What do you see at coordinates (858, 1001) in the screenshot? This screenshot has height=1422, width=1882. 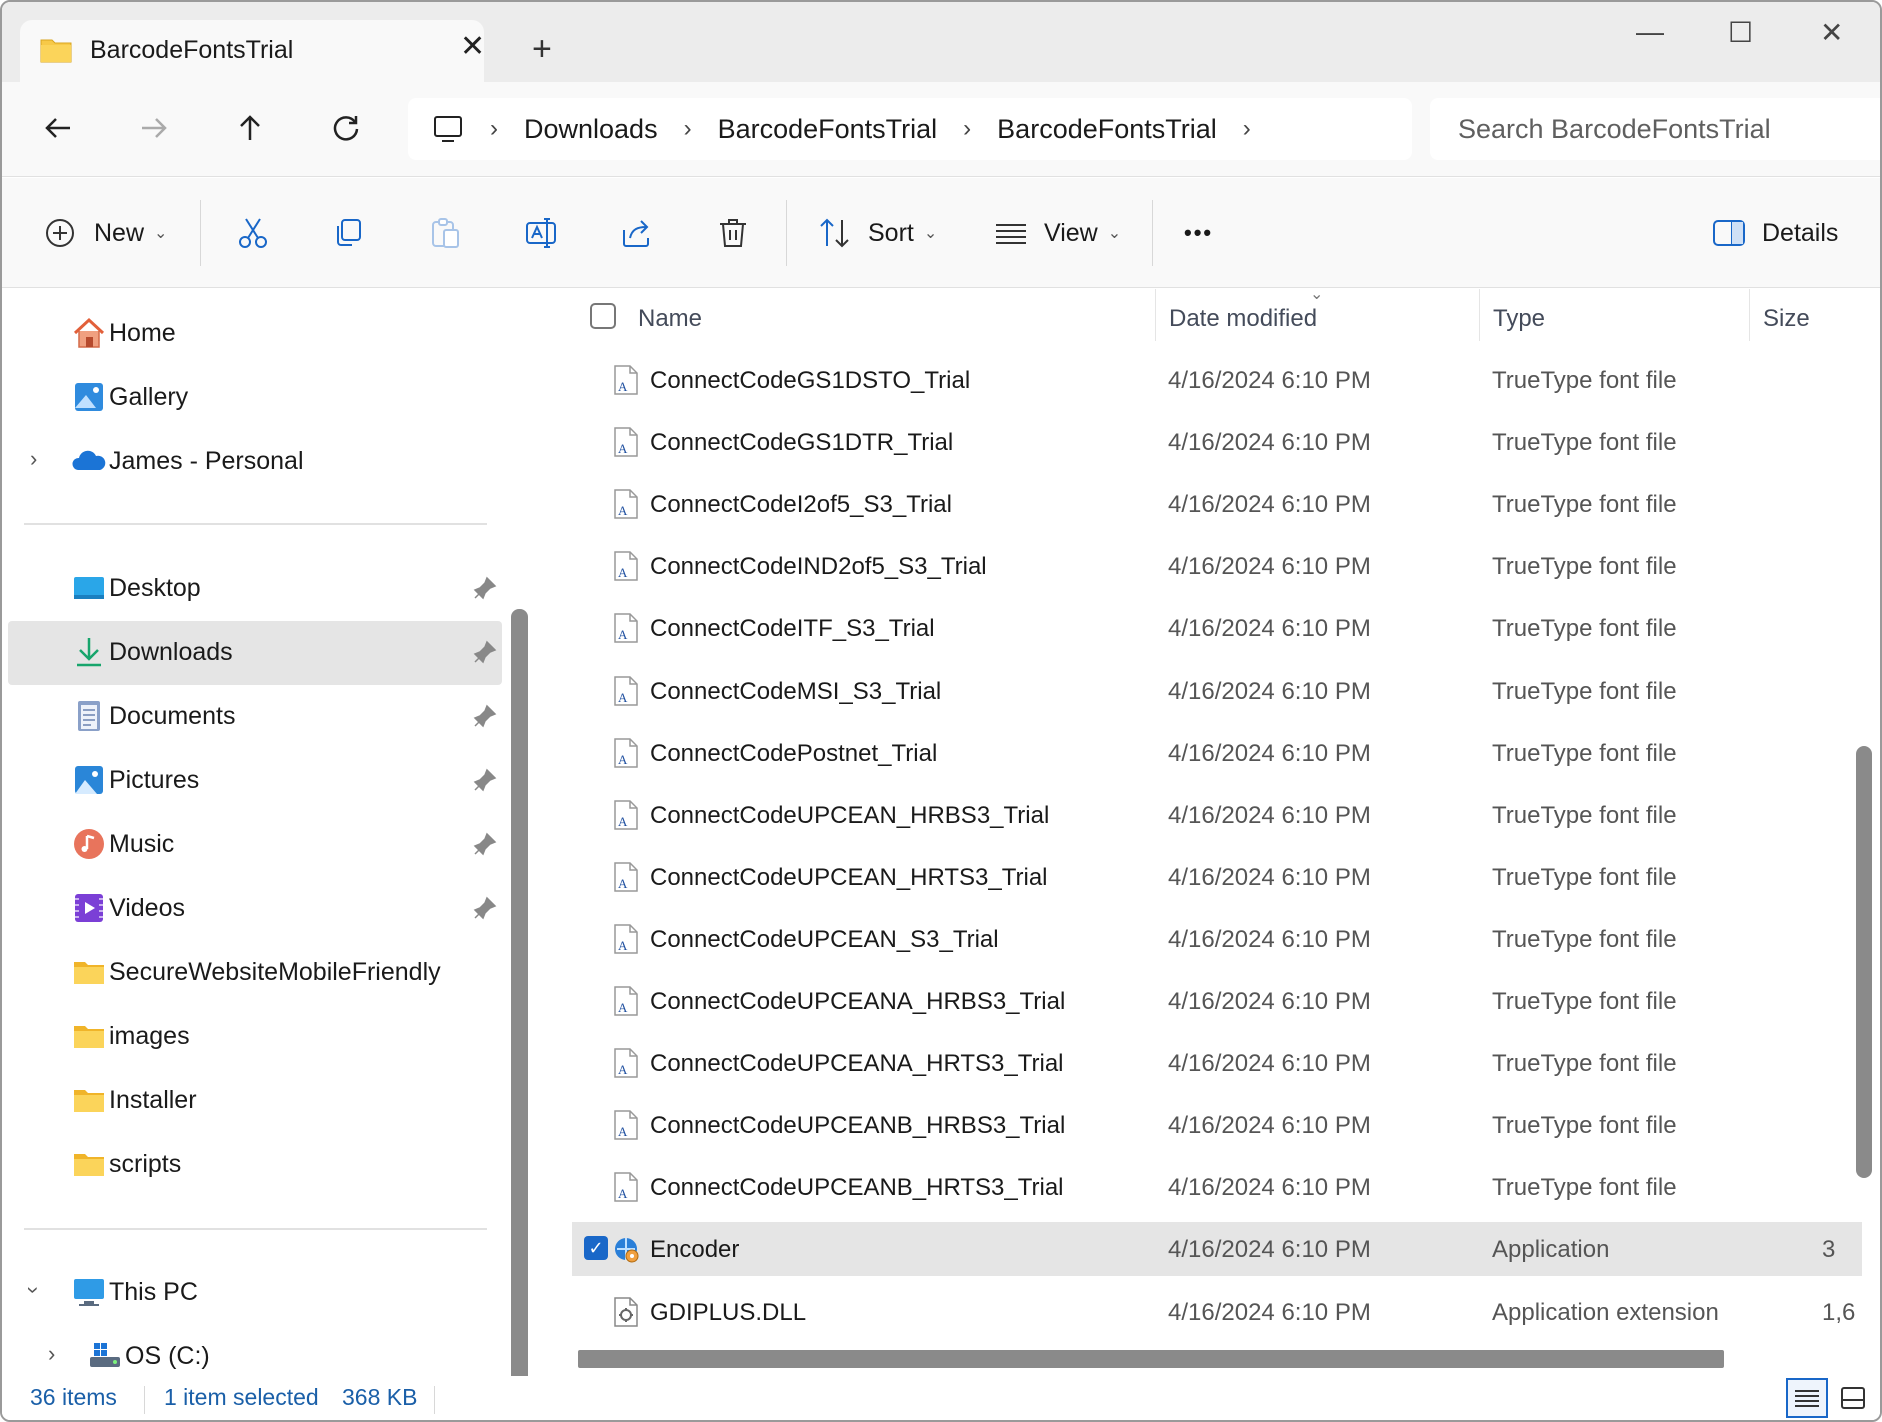 I see `file-name: ConnectCodeUPCEANA_HRBS3_Trial` at bounding box center [858, 1001].